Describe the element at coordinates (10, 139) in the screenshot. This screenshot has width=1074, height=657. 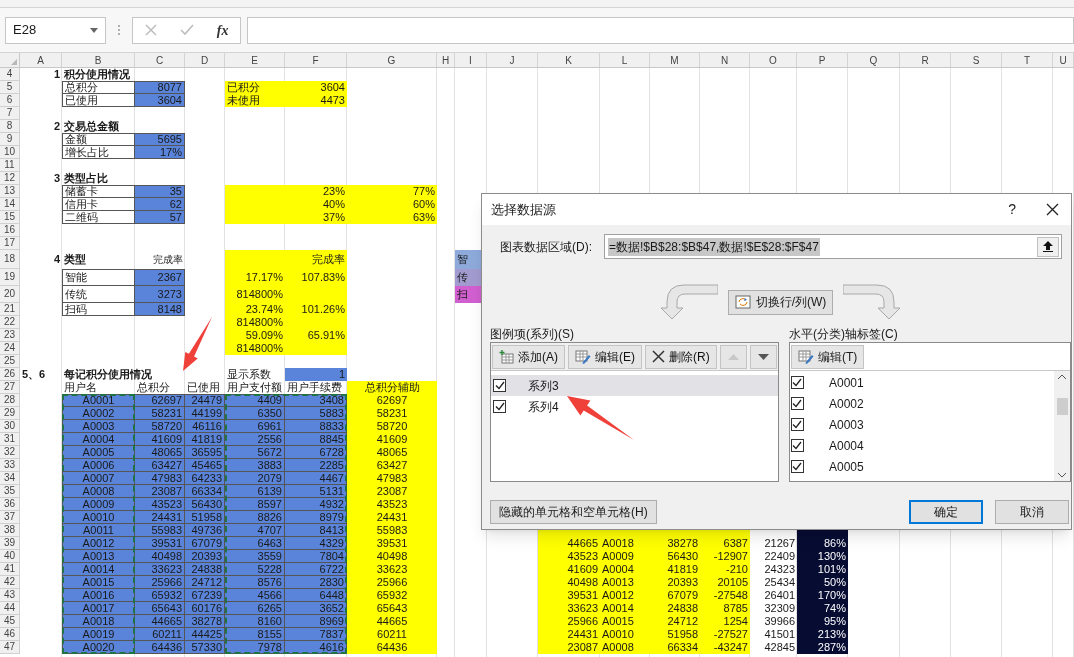
I see `row-header: 9` at that location.